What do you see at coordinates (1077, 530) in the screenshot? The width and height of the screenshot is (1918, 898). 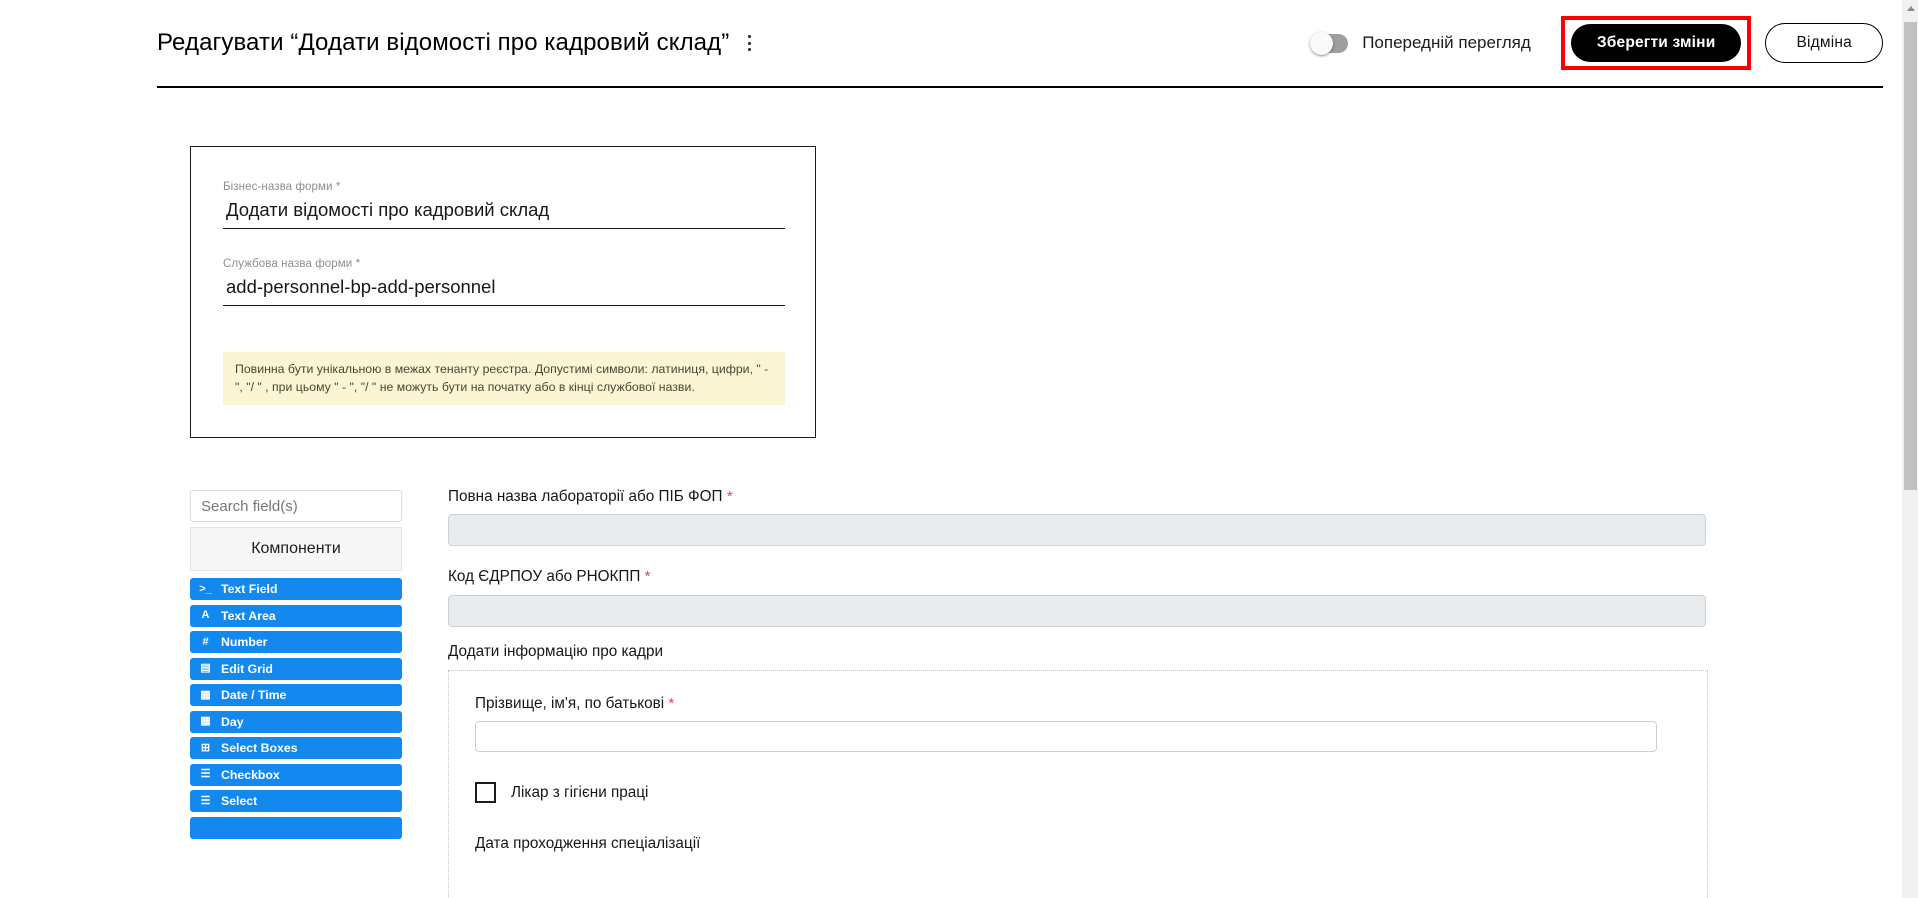 I see `field-lab-name-input` at bounding box center [1077, 530].